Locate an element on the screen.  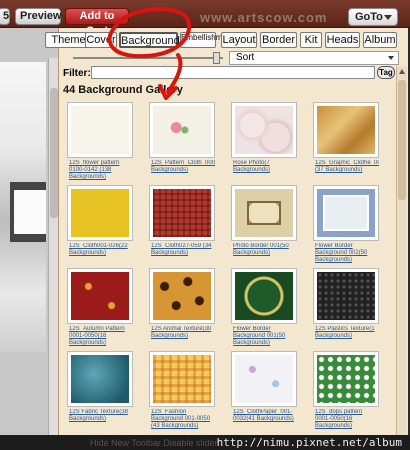
tab-layout: Layout is located at coordinates (239, 40).